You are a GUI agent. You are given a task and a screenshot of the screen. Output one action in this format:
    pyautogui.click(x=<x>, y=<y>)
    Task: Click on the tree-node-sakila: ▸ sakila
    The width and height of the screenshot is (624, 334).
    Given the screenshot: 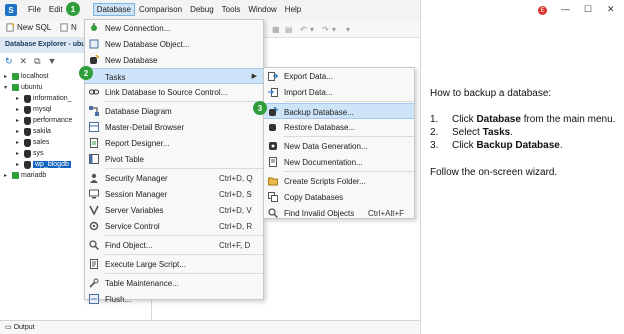 What is the action you would take?
    pyautogui.click(x=33, y=131)
    